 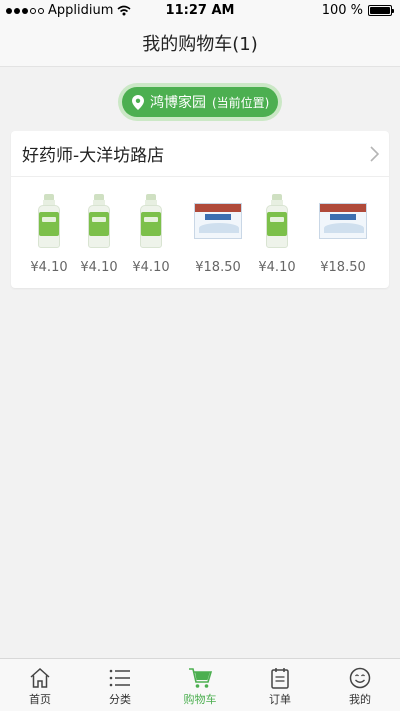 I want to click on store-header: 好药师-大洋坊路店, so click(x=200, y=154).